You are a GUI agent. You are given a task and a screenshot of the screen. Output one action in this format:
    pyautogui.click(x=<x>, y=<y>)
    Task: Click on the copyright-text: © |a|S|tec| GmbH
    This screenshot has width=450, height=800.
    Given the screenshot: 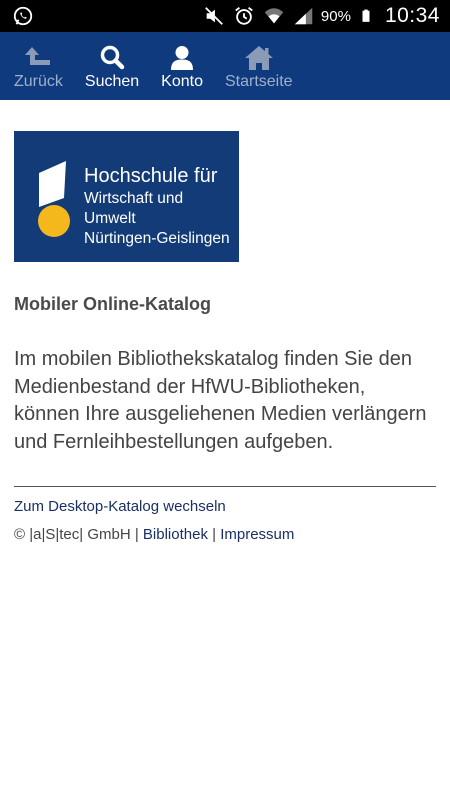 What is the action you would take?
    pyautogui.click(x=72, y=534)
    